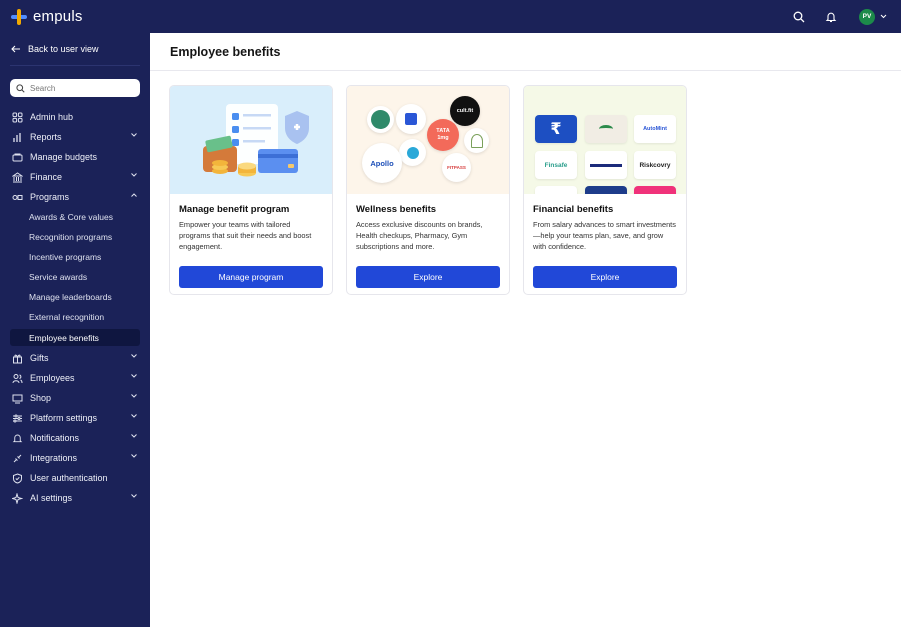  I want to click on finsafe-logo: Finsafe, so click(556, 165).